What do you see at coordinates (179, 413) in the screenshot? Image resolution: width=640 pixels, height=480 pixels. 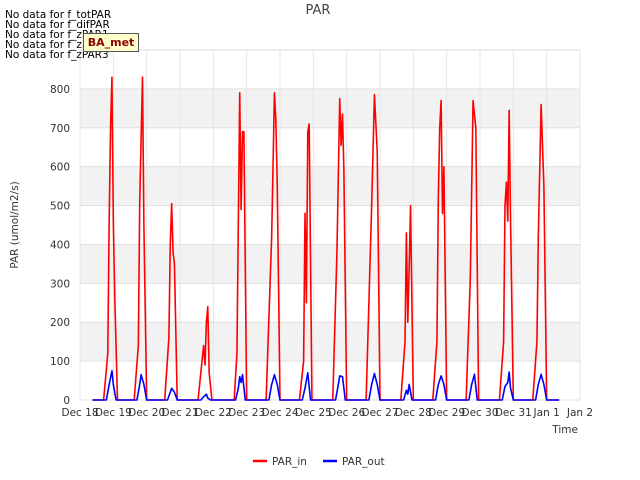 I see `x-tick-label-3: Dec 21` at bounding box center [179, 413].